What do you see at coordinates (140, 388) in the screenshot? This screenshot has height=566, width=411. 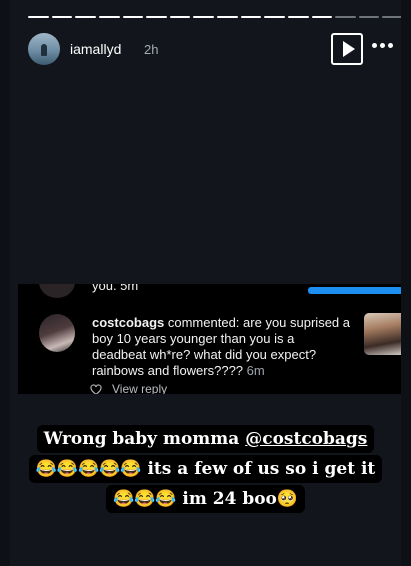 I see `view-reply-link: View reply` at bounding box center [140, 388].